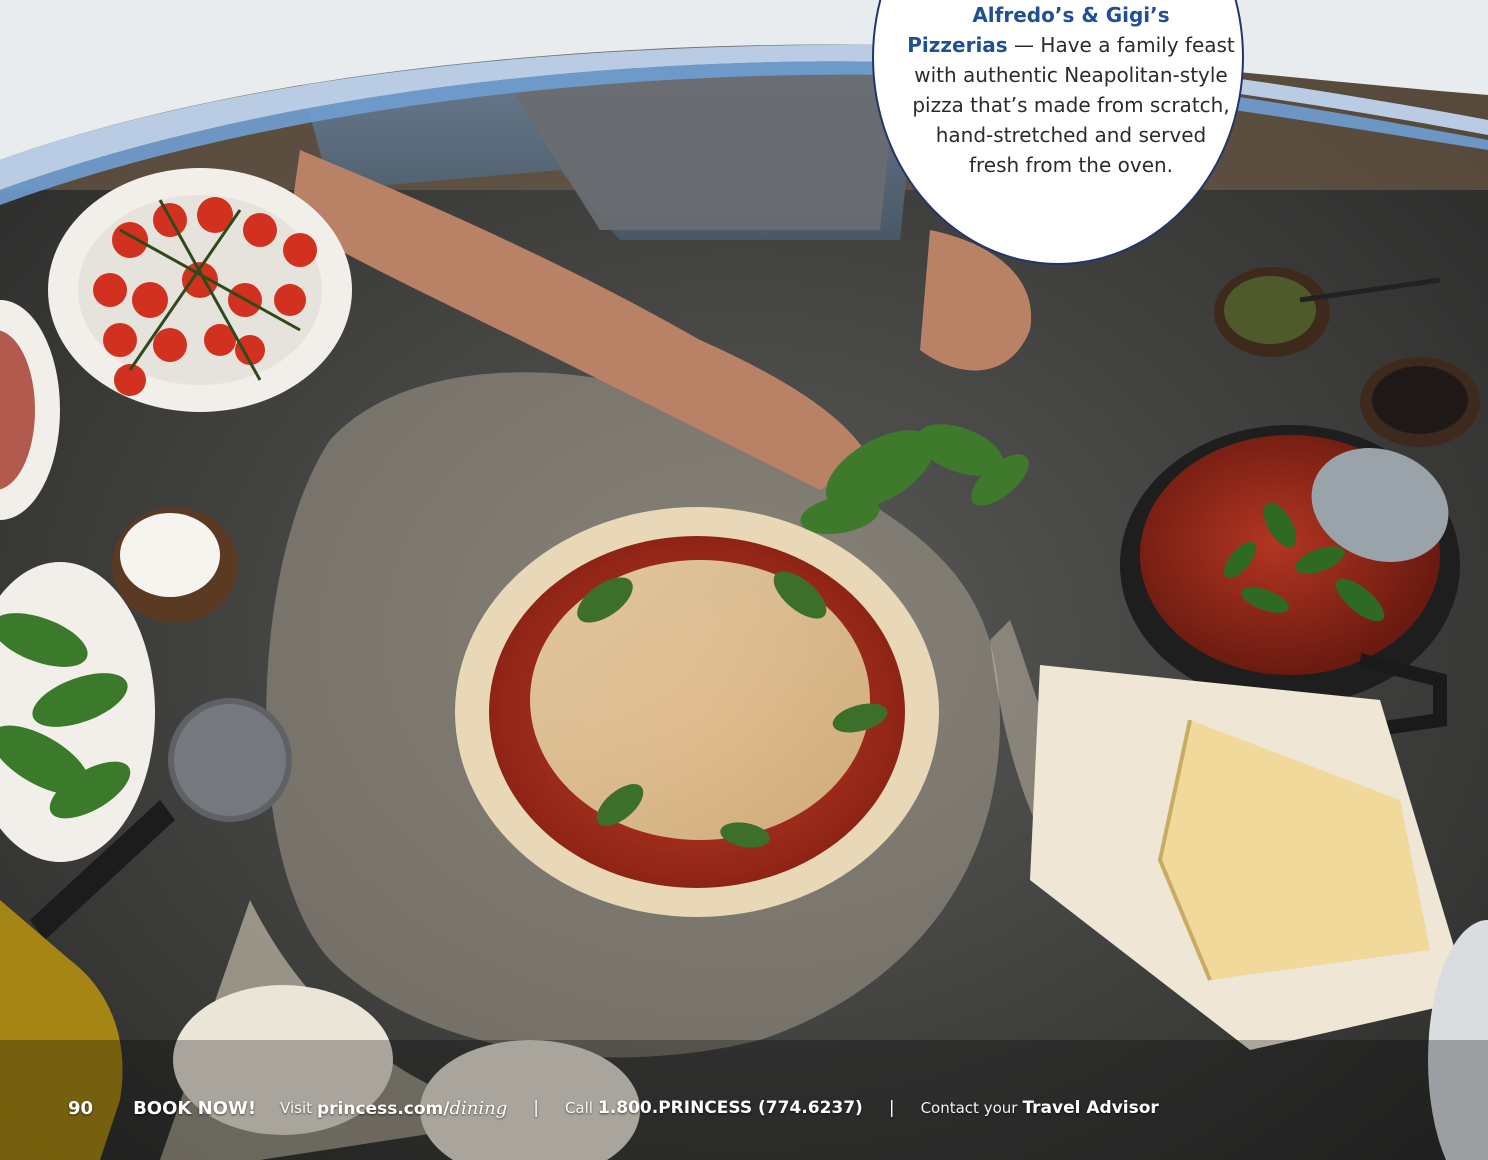  What do you see at coordinates (578, 1108) in the screenshot?
I see `call-label: Call` at bounding box center [578, 1108].